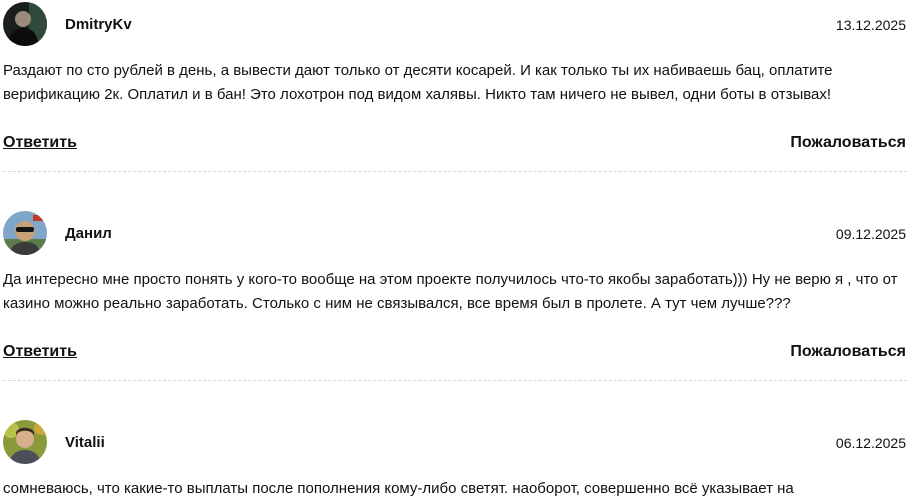 This screenshot has height=501, width=910. Describe the element at coordinates (88, 233) in the screenshot. I see `comment-author: Данил` at that location.